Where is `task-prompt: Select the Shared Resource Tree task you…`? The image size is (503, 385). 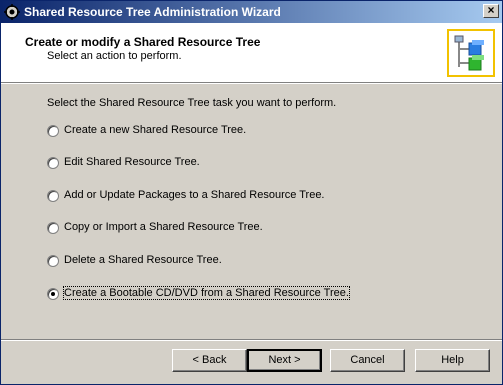
task-prompt: Select the Shared Resource Tree task you… is located at coordinates (192, 103).